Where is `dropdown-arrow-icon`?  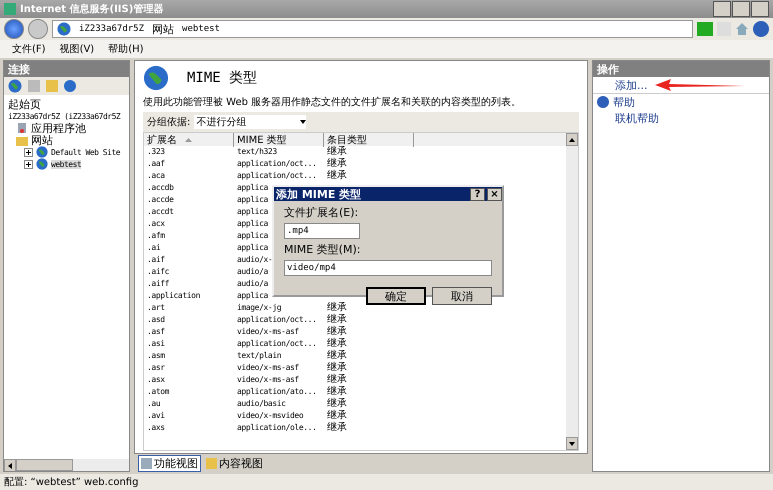
dropdown-arrow-icon is located at coordinates (303, 122).